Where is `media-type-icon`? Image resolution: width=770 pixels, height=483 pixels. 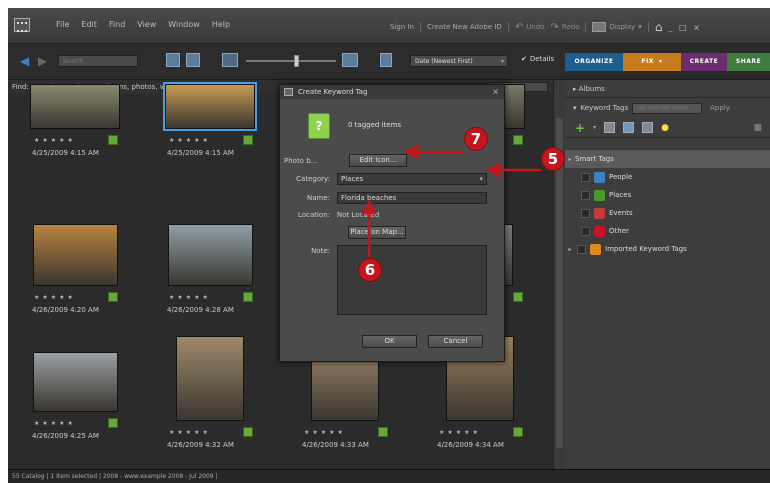 media-type-icon is located at coordinates (386, 60).